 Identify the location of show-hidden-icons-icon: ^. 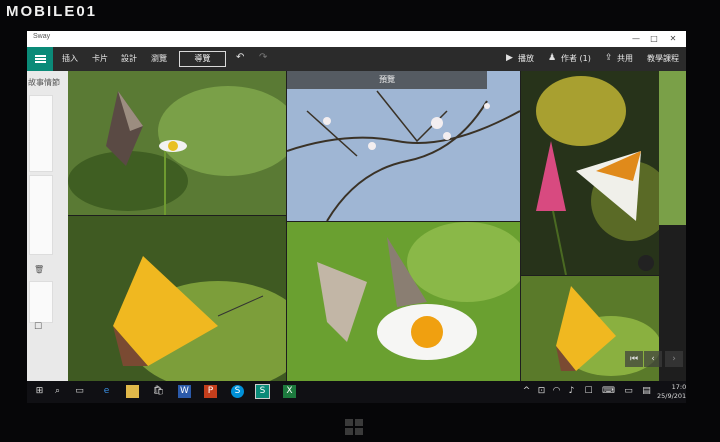
(526, 391).